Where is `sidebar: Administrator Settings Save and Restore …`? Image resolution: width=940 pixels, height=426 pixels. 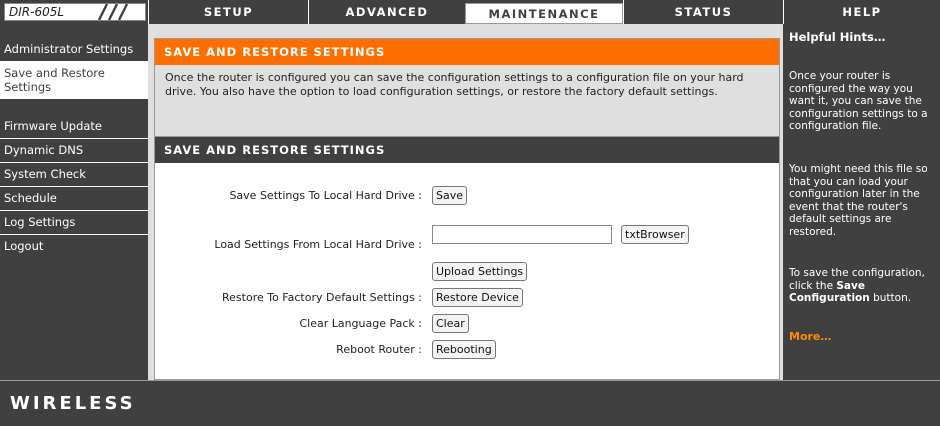
sidebar: Administrator Settings Save and Restore … is located at coordinates (74, 209).